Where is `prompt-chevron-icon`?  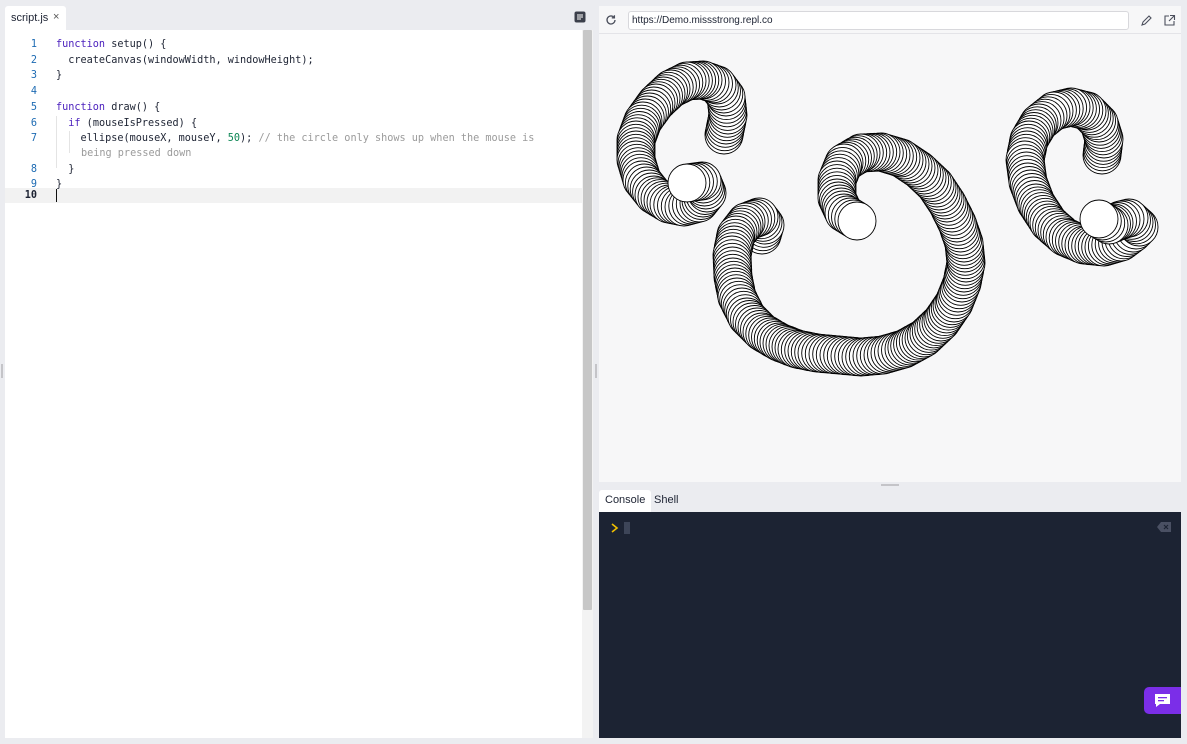
prompt-chevron-icon is located at coordinates (615, 528).